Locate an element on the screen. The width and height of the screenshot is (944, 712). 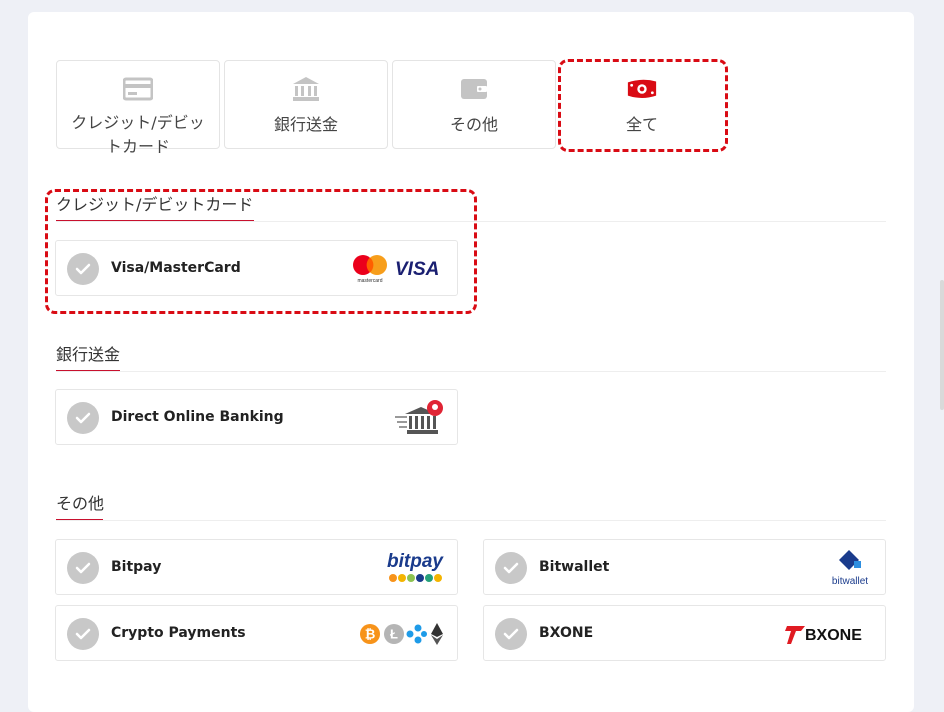
option-label: Direct Online Banking is located at coordinates (197, 417).